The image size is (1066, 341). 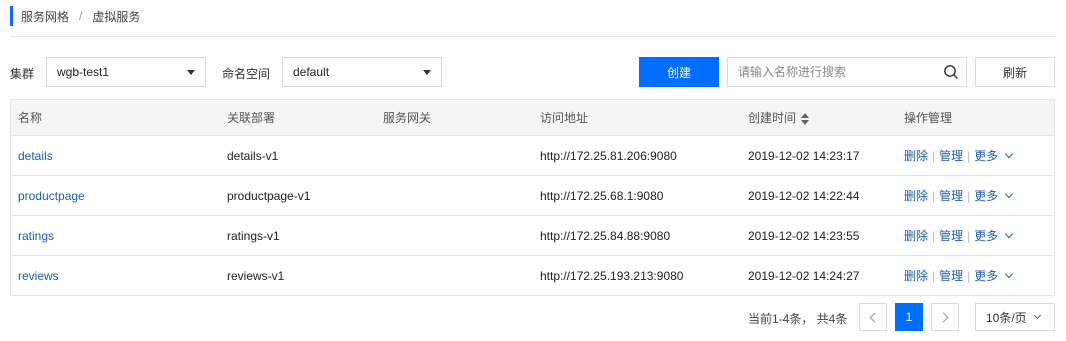 I want to click on page-size-select: 10条/页, so click(x=1015, y=317).